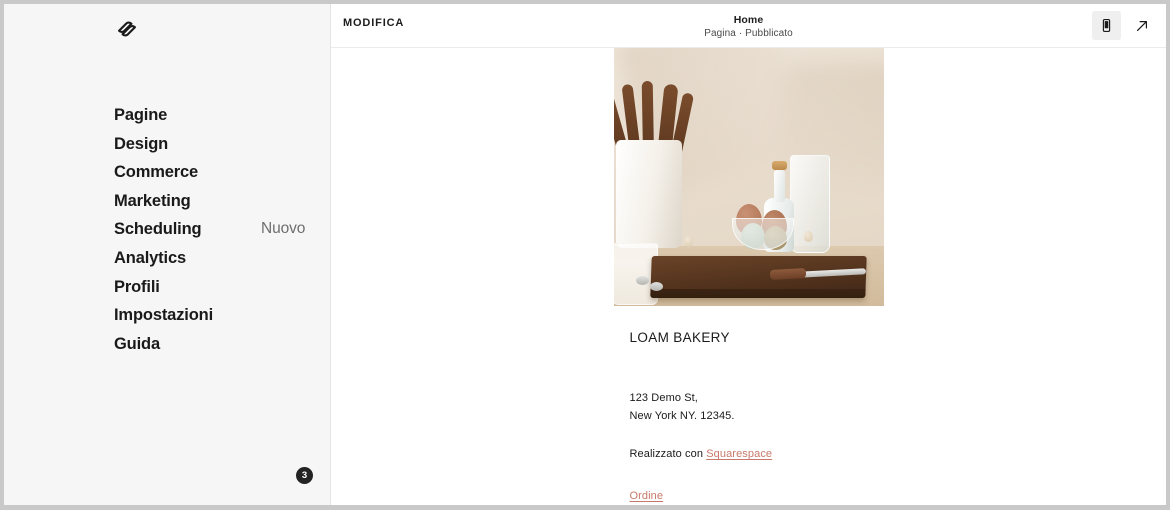 The image size is (1170, 510). I want to click on sidebar-item-profili: Profili, so click(219, 293).